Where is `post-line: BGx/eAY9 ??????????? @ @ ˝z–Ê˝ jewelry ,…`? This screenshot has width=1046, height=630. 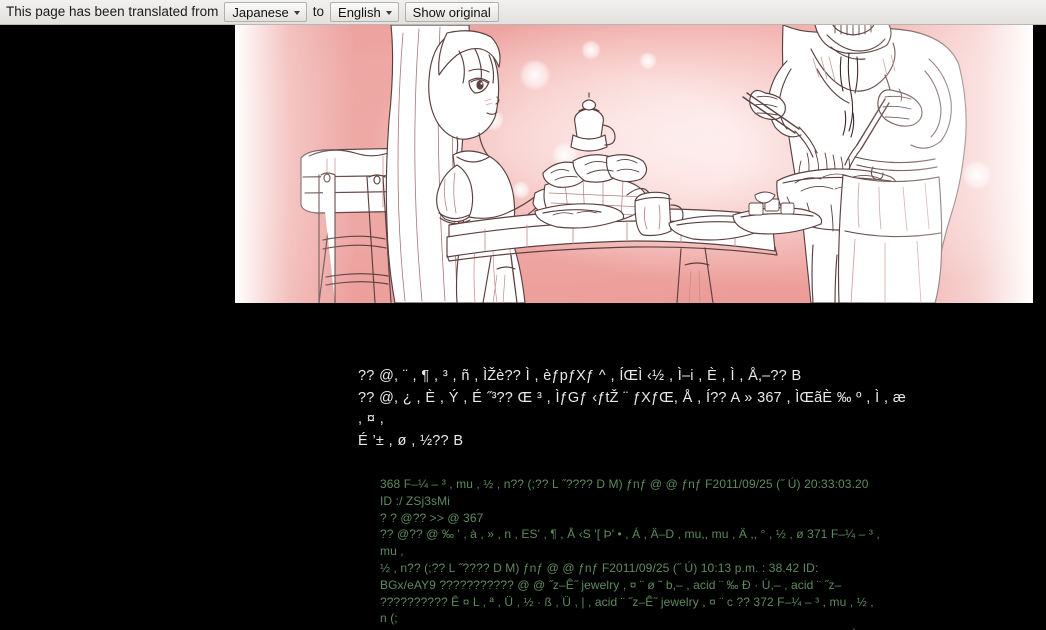 post-line: BGx/eAY9 ??????????? @ @ ˝z–Ê˝ jewelry ,… is located at coordinates (611, 584).